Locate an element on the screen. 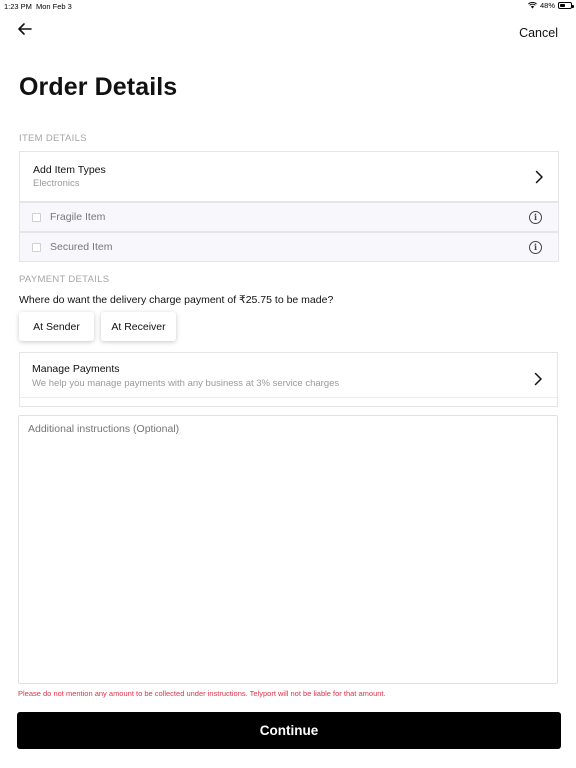  secured-item-row: Secured Item i is located at coordinates (289, 247).